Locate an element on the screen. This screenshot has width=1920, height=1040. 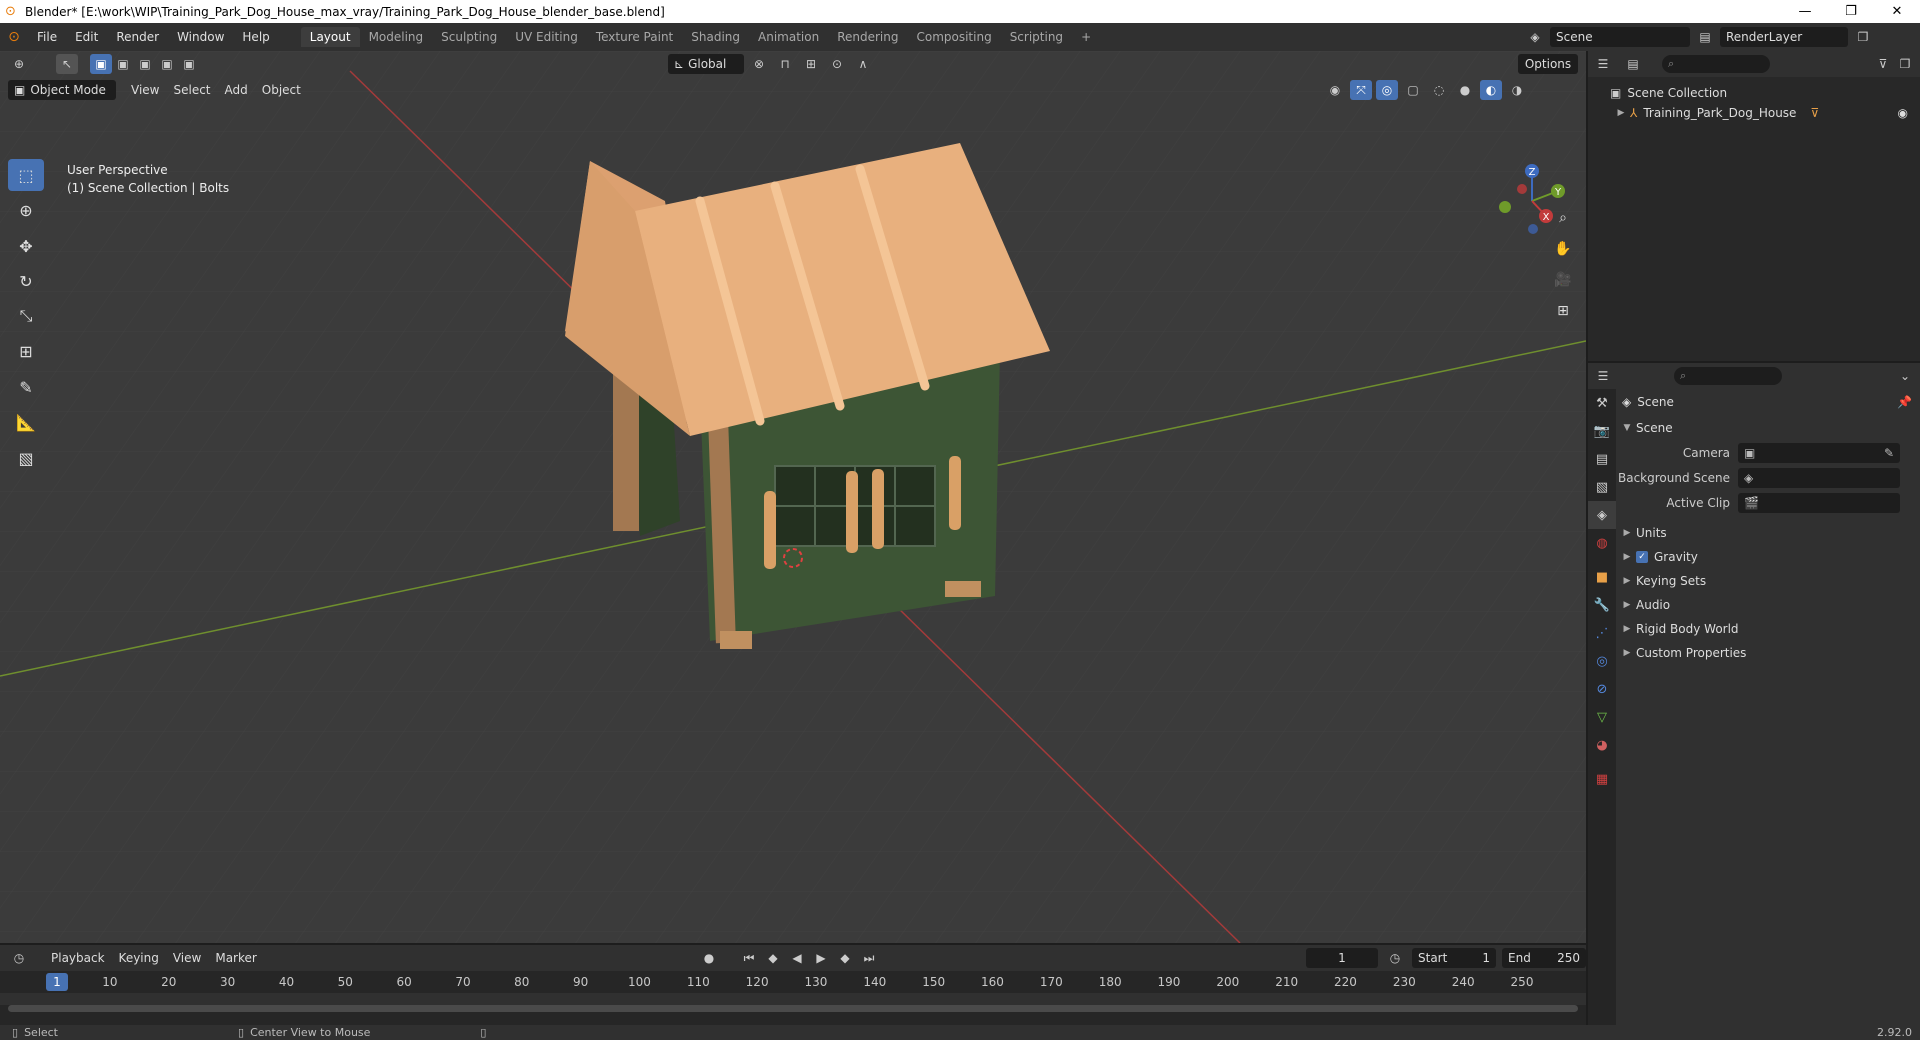
tool-tab-icon: ⚒ is located at coordinates (1602, 403).